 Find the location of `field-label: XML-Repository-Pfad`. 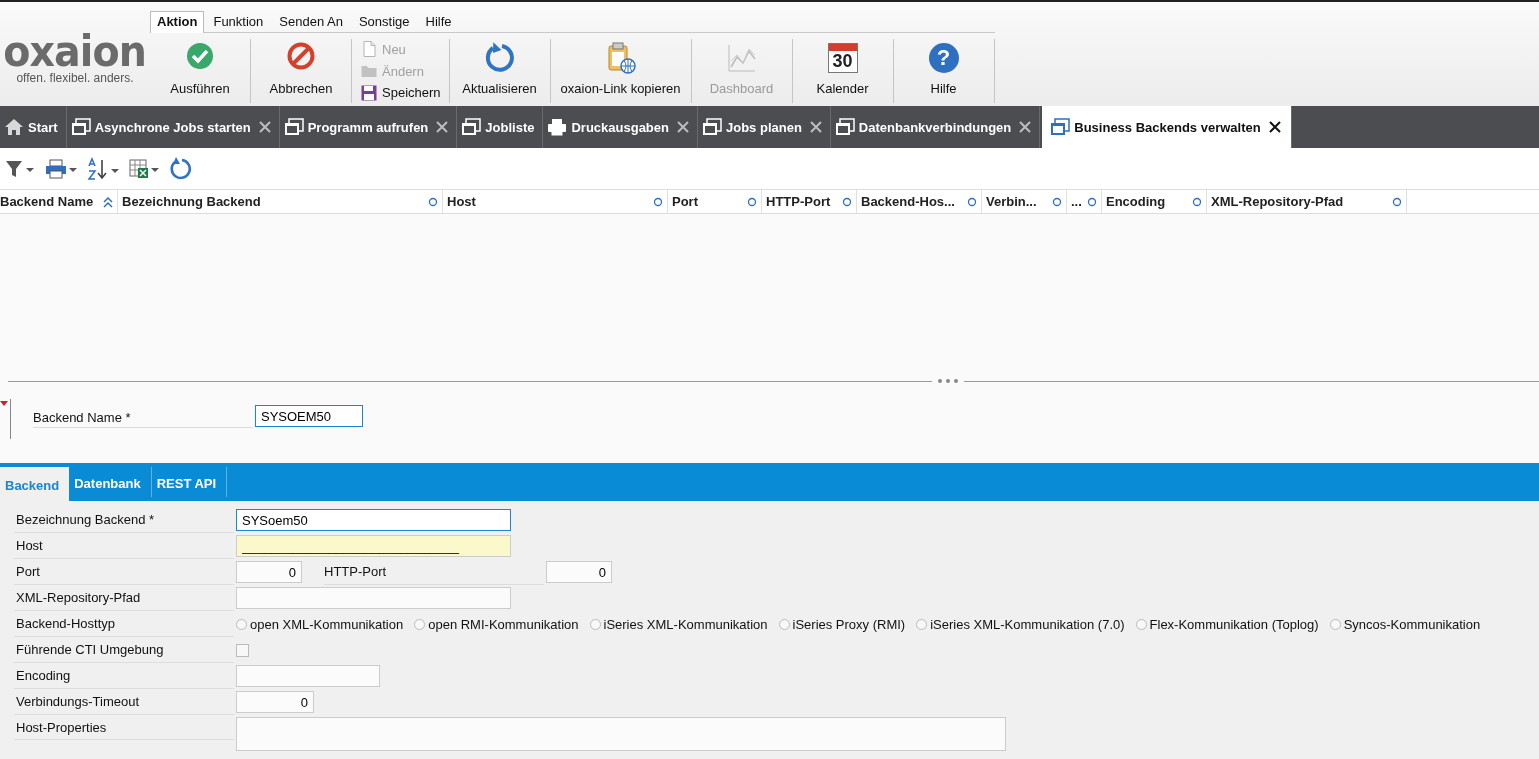

field-label: XML-Repository-Pfad is located at coordinates (124, 598).